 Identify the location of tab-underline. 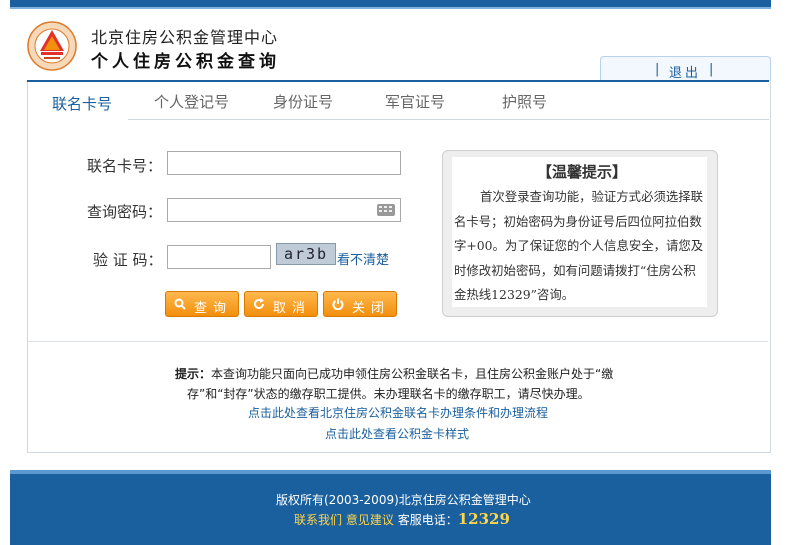
(448, 119).